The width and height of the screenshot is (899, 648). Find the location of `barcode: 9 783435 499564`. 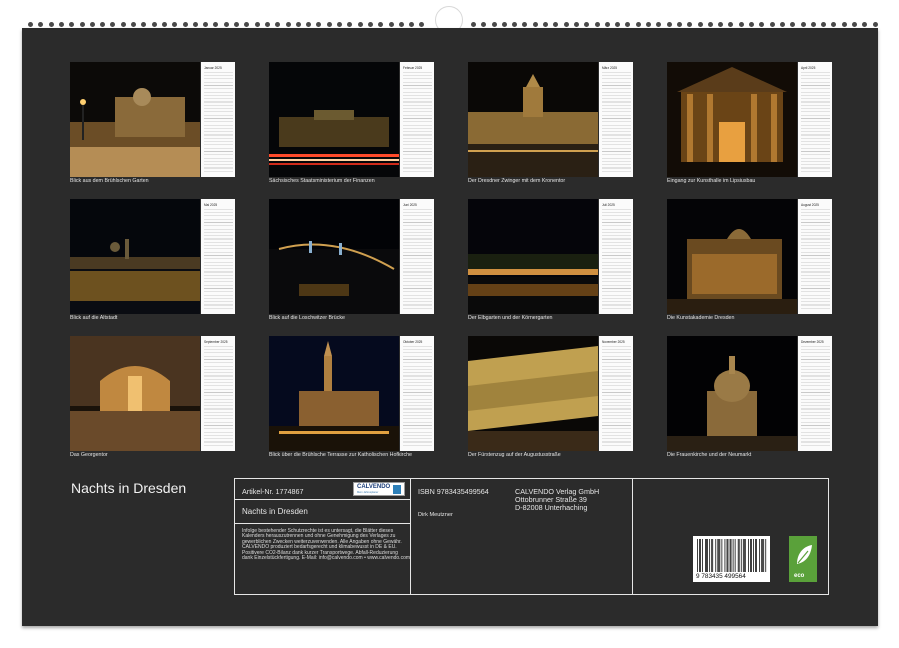

barcode: 9 783435 499564 is located at coordinates (731, 559).